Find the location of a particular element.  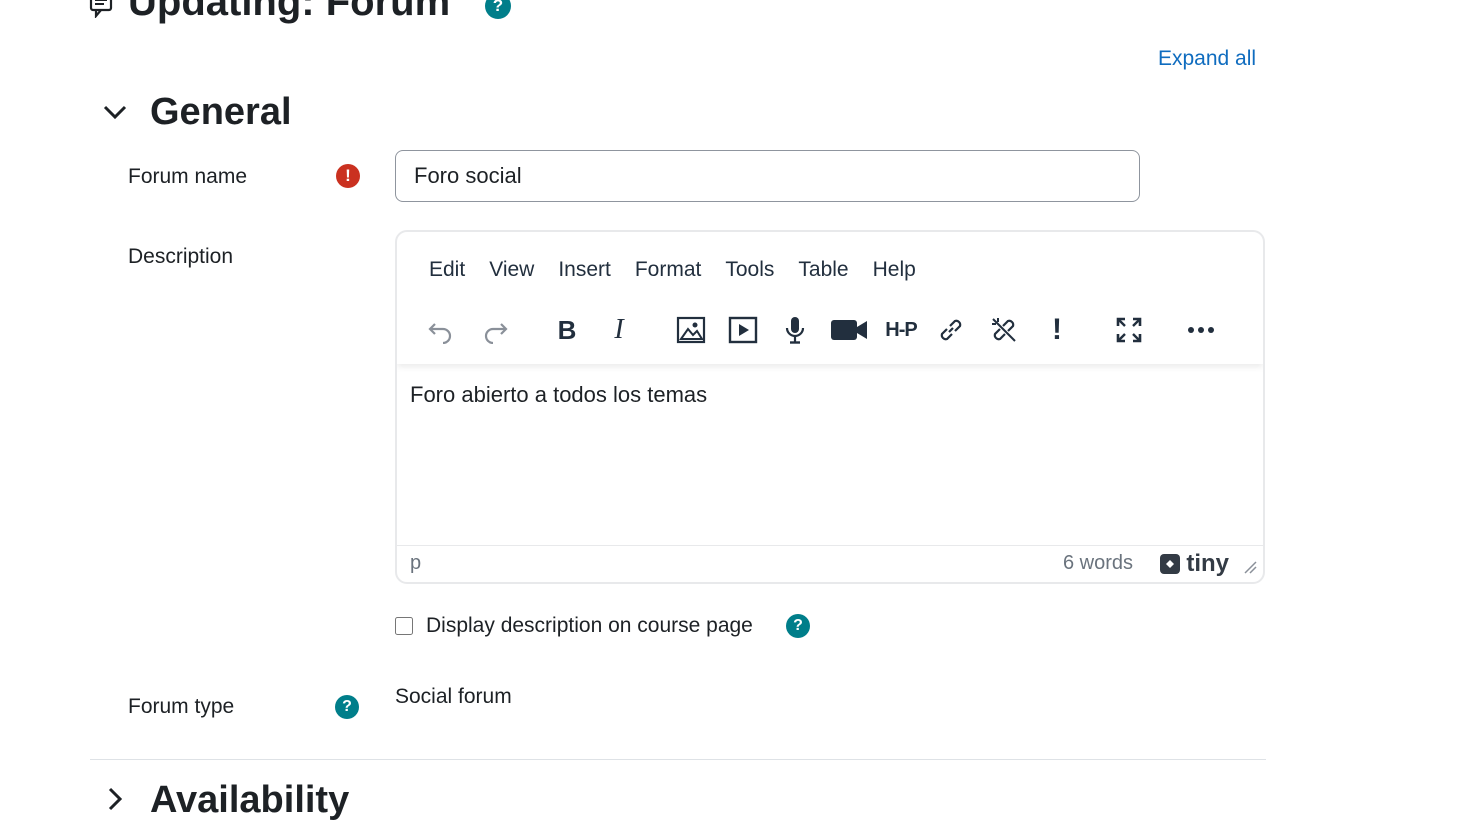

menu-edit: Edit is located at coordinates (447, 270).